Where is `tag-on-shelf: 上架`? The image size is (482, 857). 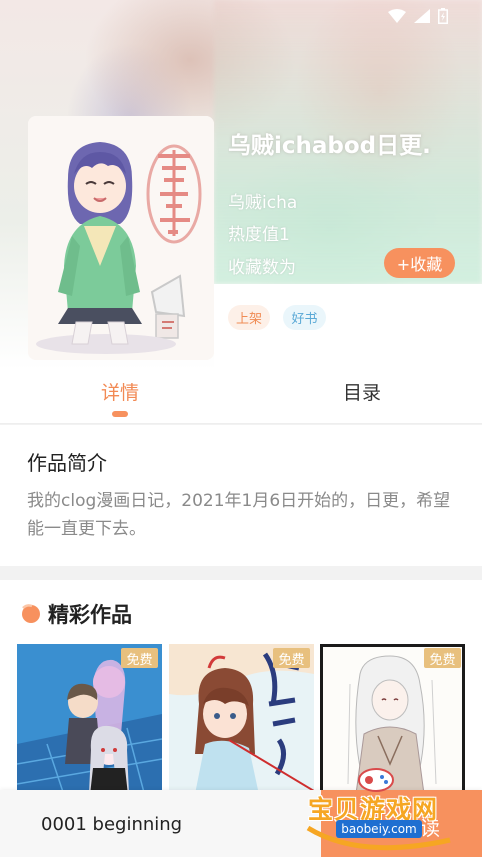
tag-on-shelf: 上架 is located at coordinates (249, 317).